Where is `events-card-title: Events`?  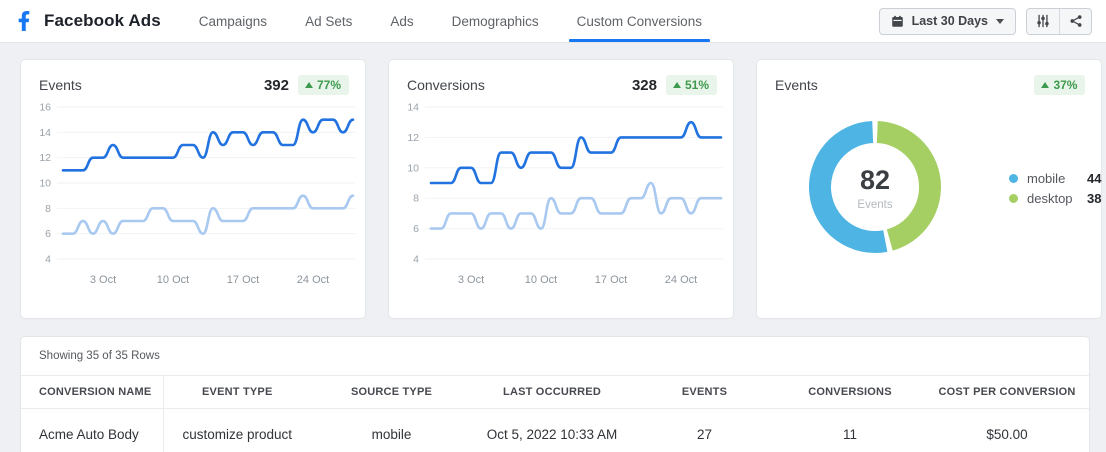
events-card-title: Events is located at coordinates (60, 85).